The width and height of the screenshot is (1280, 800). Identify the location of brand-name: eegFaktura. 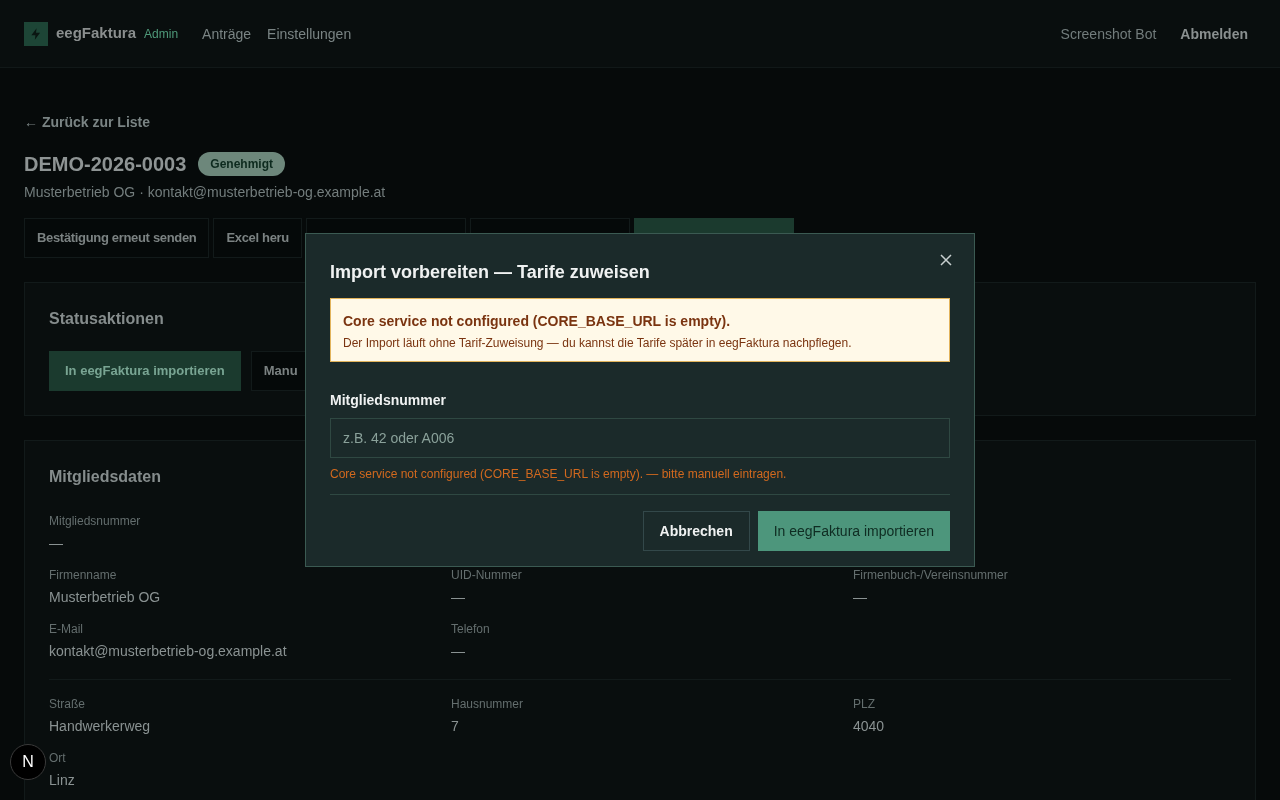
(96, 33).